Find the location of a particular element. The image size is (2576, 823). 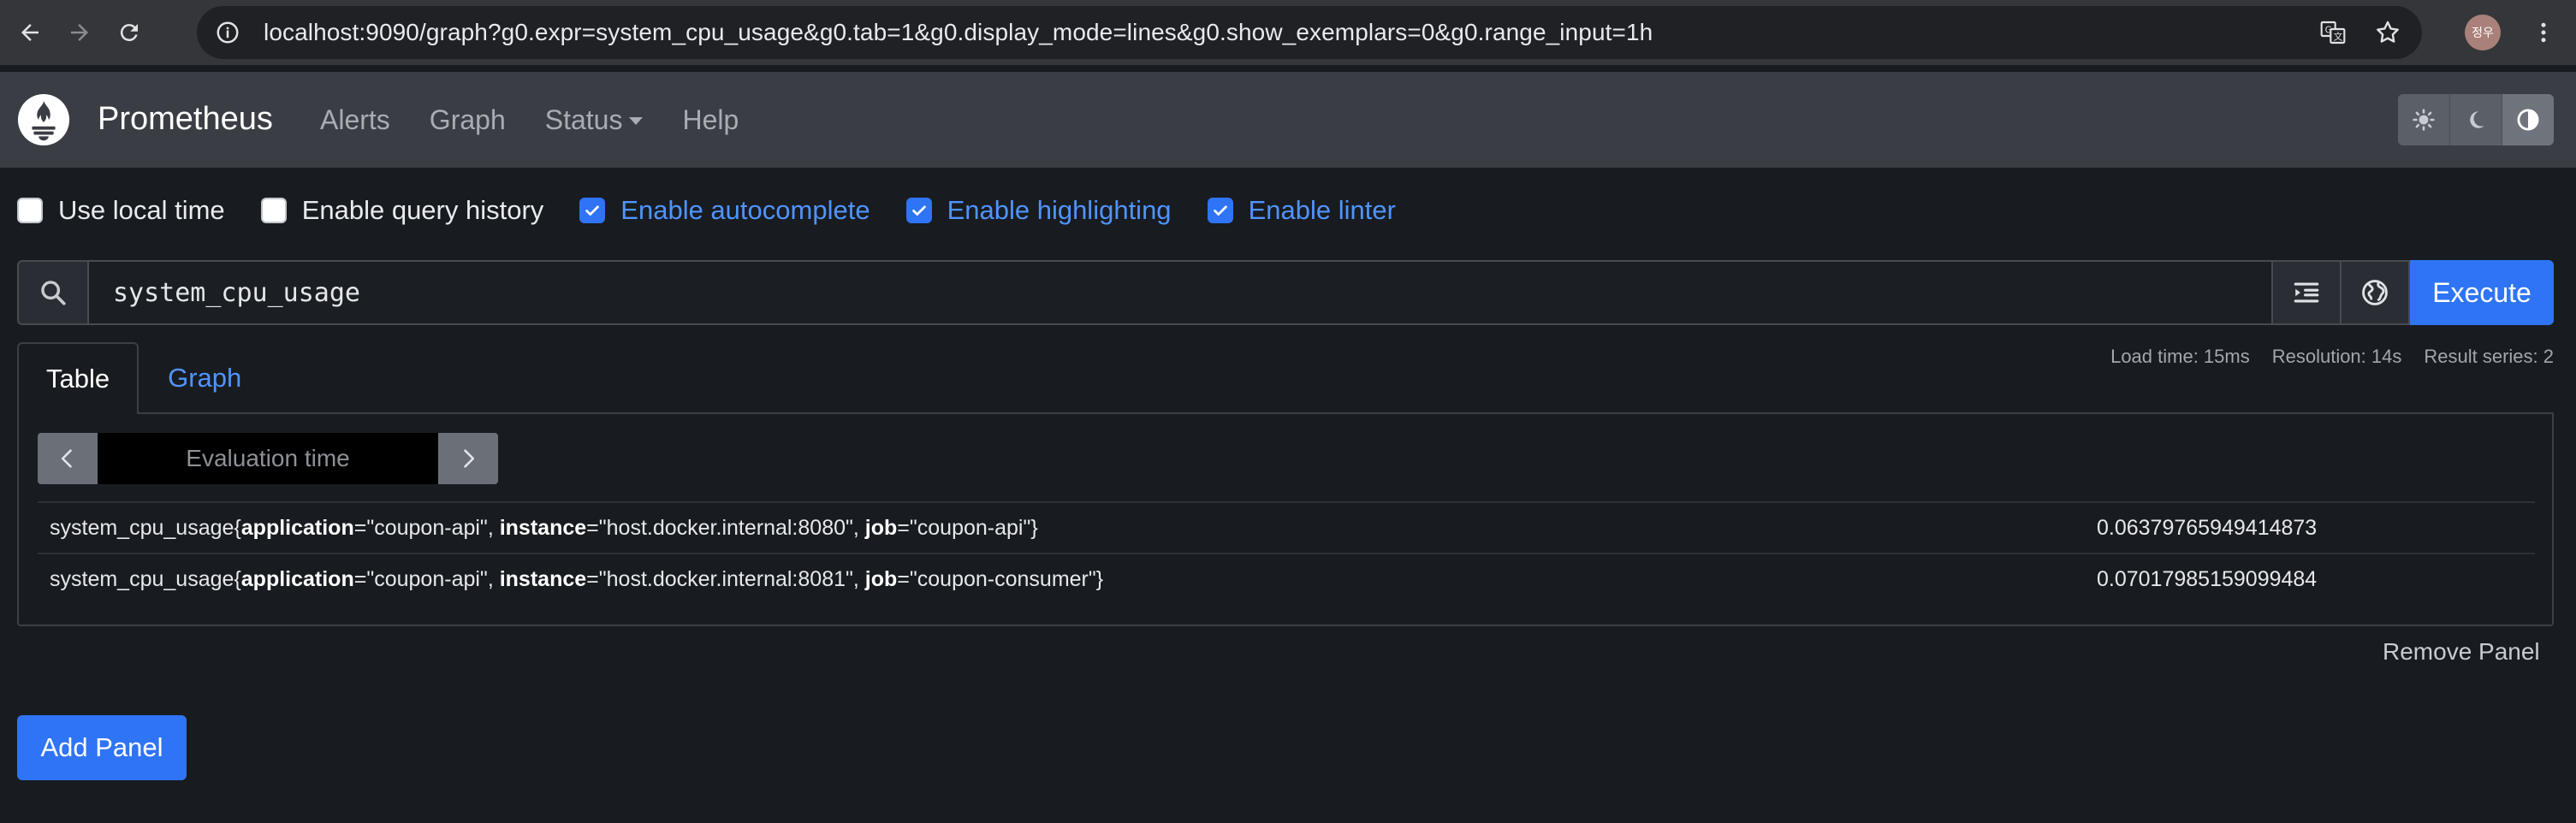

eval-next-button is located at coordinates (468, 459).